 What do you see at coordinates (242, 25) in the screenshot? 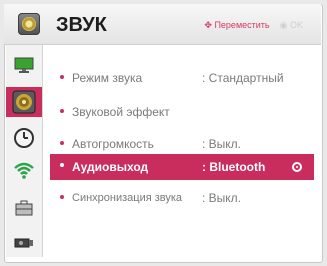
I see `hint-move-label: Переместить` at bounding box center [242, 25].